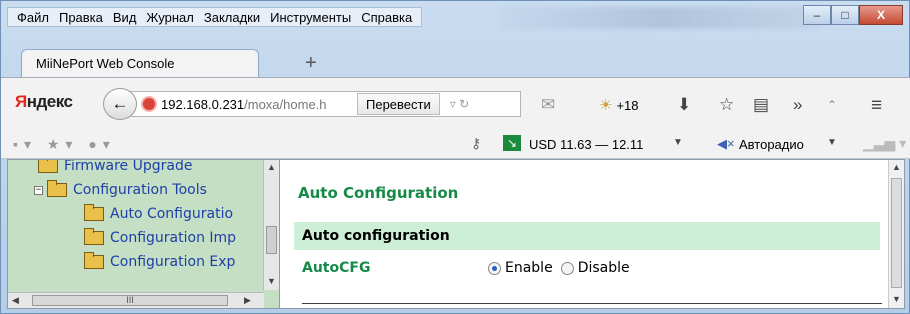 The height and width of the screenshot is (314, 910). Describe the element at coordinates (455, 59) in the screenshot. I see `tab-strip: MiiNePort Web Console +` at that location.